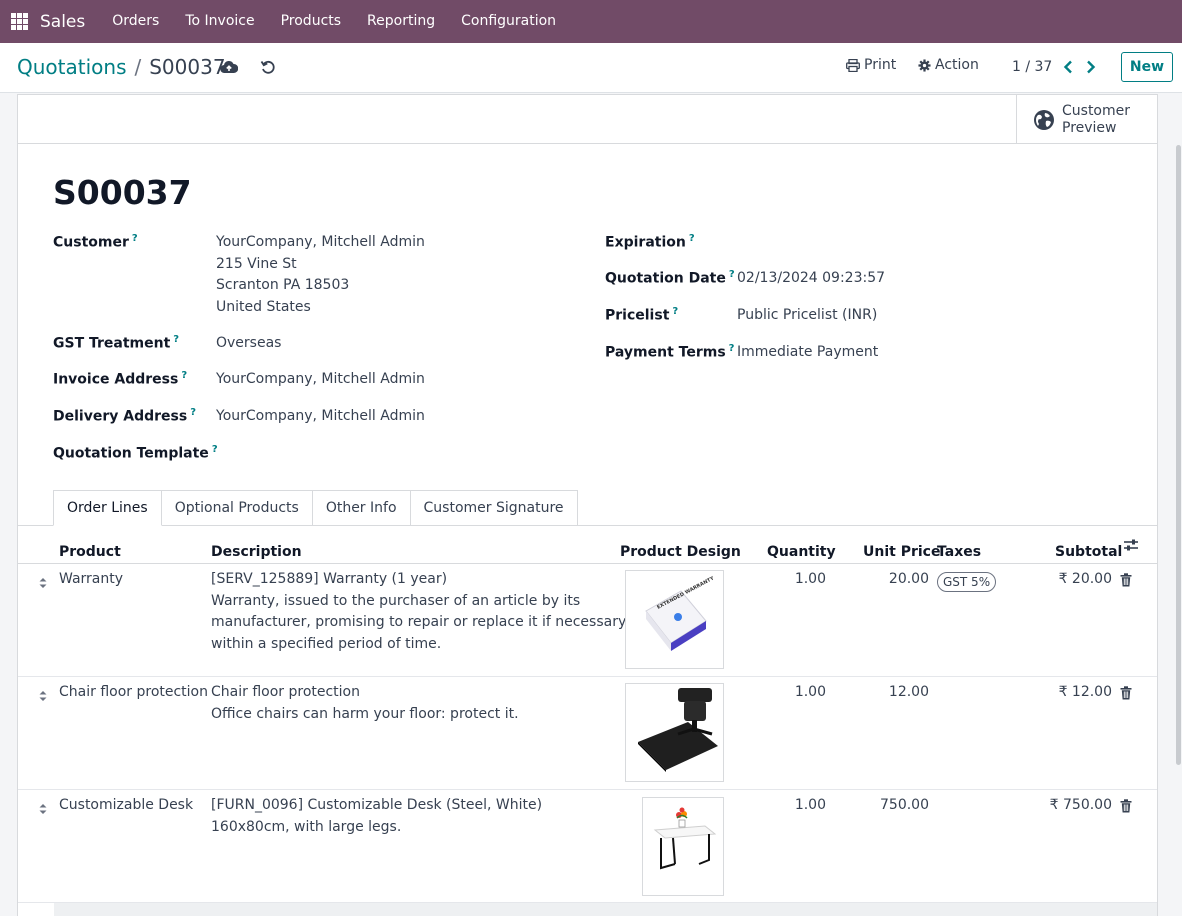 This screenshot has height=916, width=1182. What do you see at coordinates (508, 21) in the screenshot?
I see `menu-configuration: Configuration` at bounding box center [508, 21].